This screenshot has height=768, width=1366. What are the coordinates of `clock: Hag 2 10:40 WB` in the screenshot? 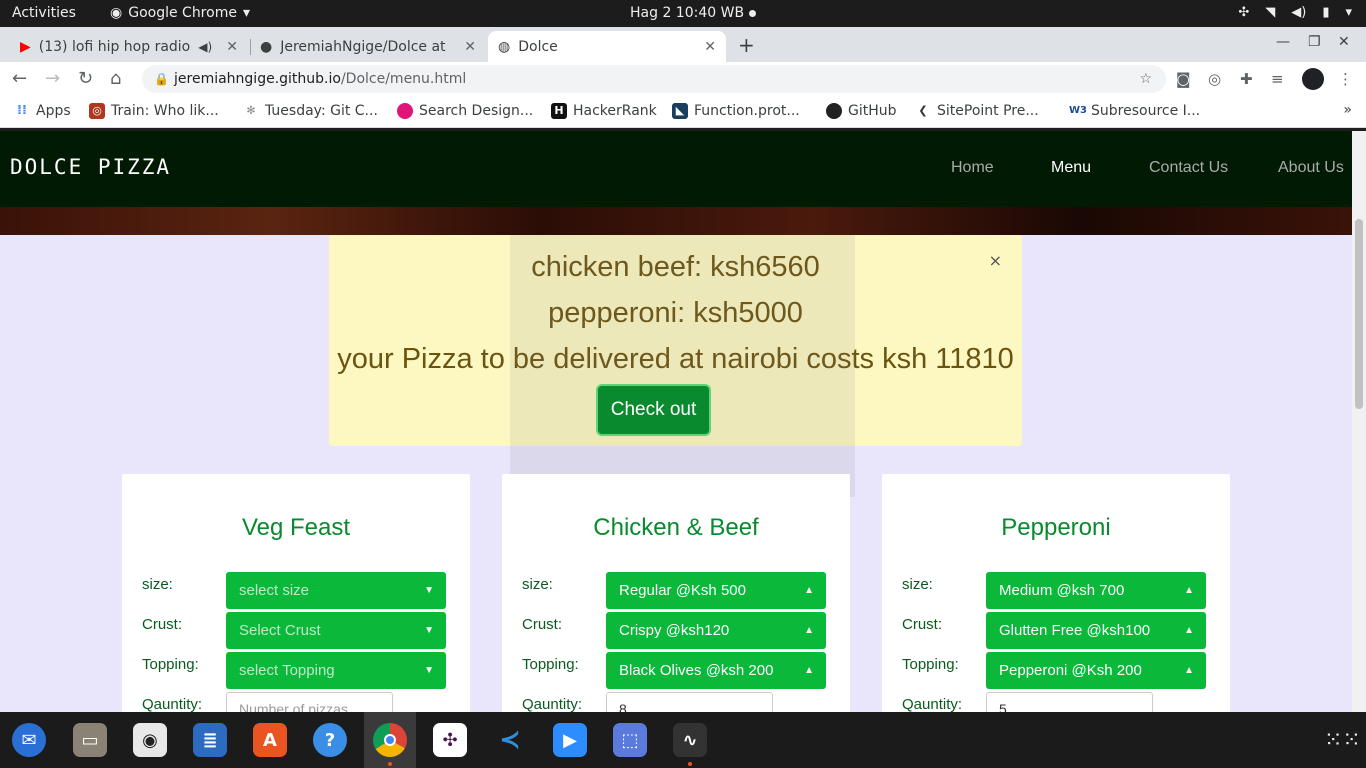 It's located at (687, 13).